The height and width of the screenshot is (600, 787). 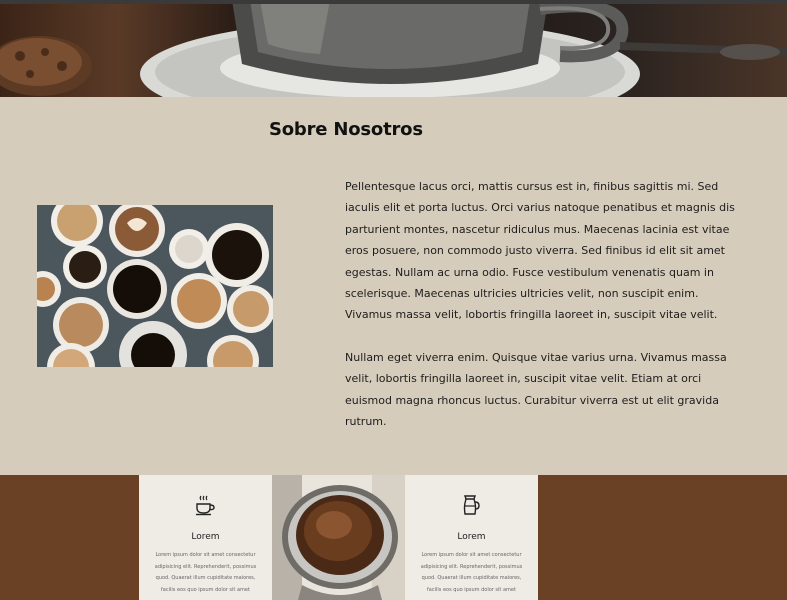 I want to click on coffee-cups-image, so click(x=155, y=286).